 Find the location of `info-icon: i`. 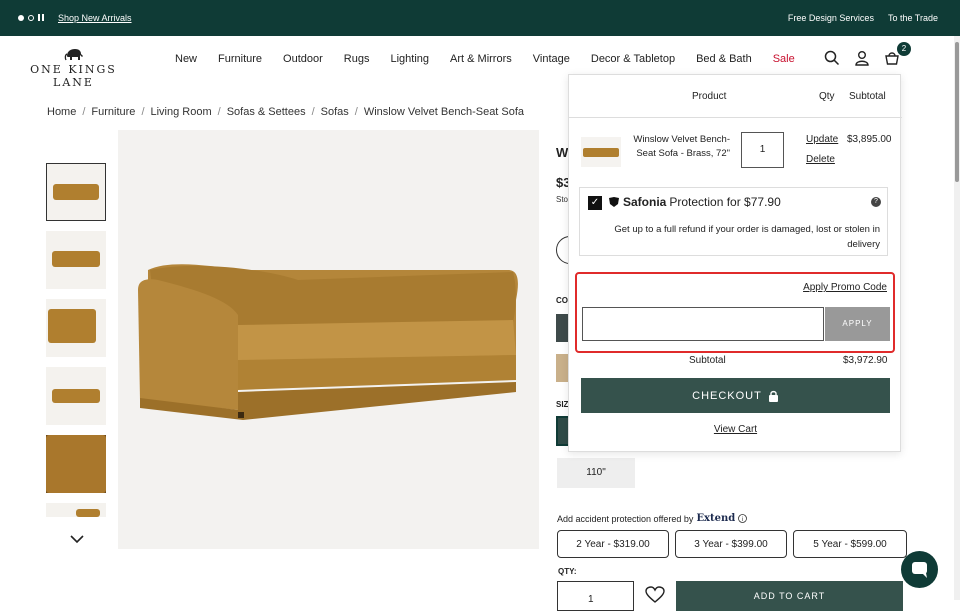

info-icon: i is located at coordinates (743, 518).